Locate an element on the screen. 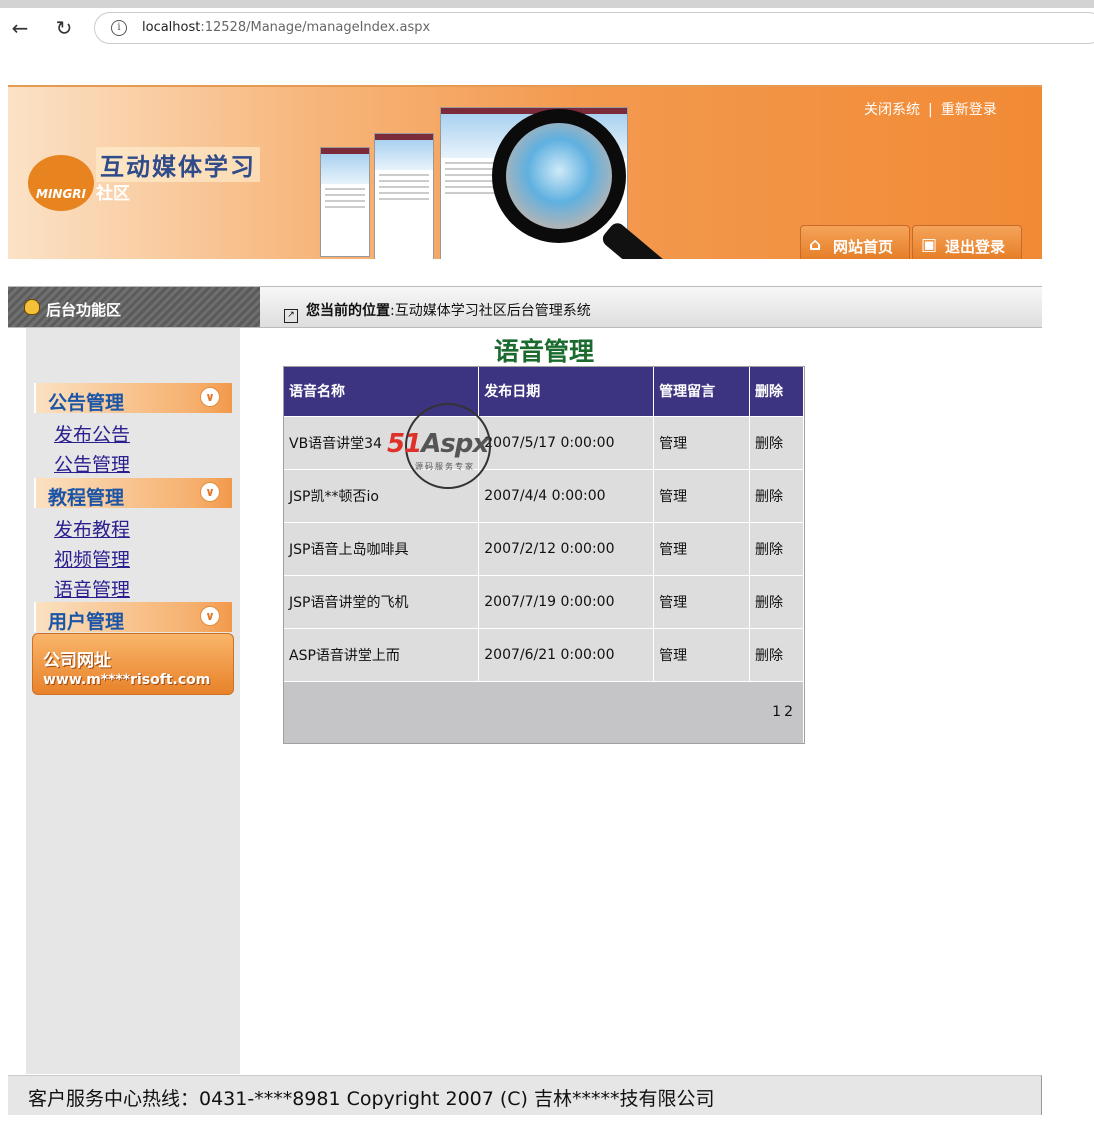 The height and width of the screenshot is (1124, 1094). pager-row: 12 is located at coordinates (544, 711).